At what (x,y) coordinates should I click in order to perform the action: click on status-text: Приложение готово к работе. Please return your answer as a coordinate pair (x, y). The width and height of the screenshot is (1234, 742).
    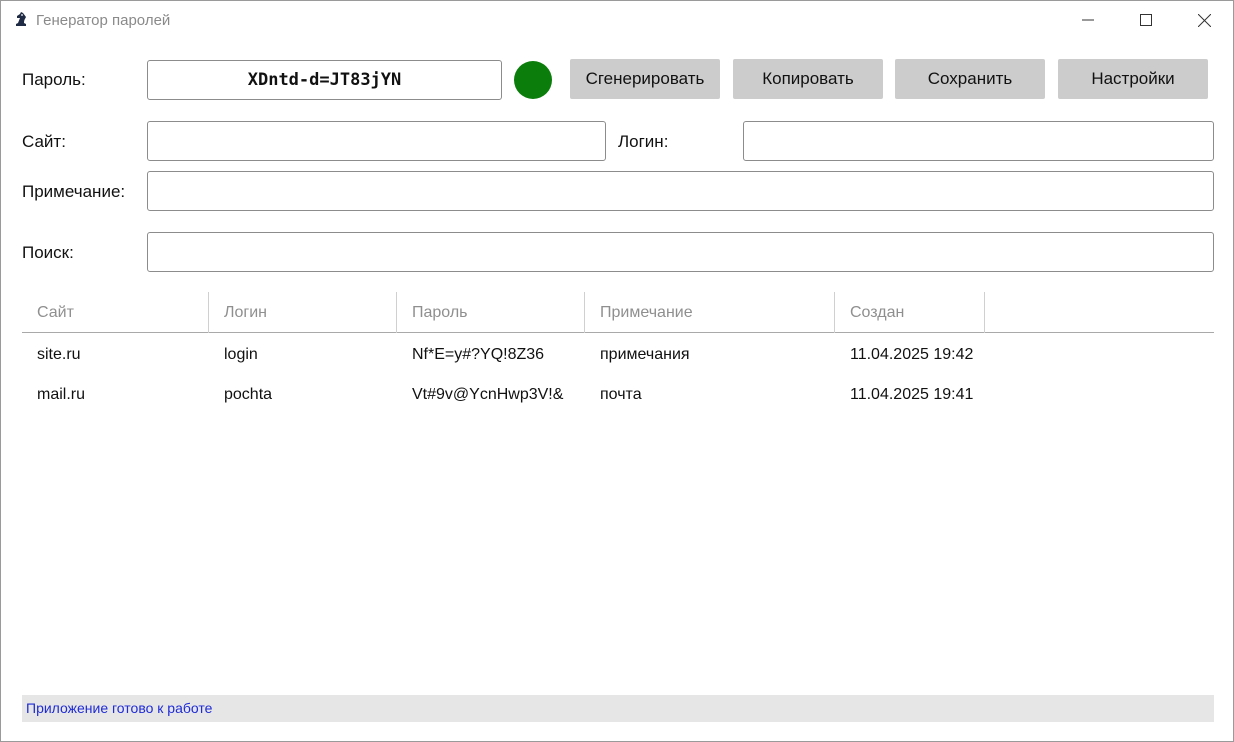
    Looking at the image, I should click on (119, 708).